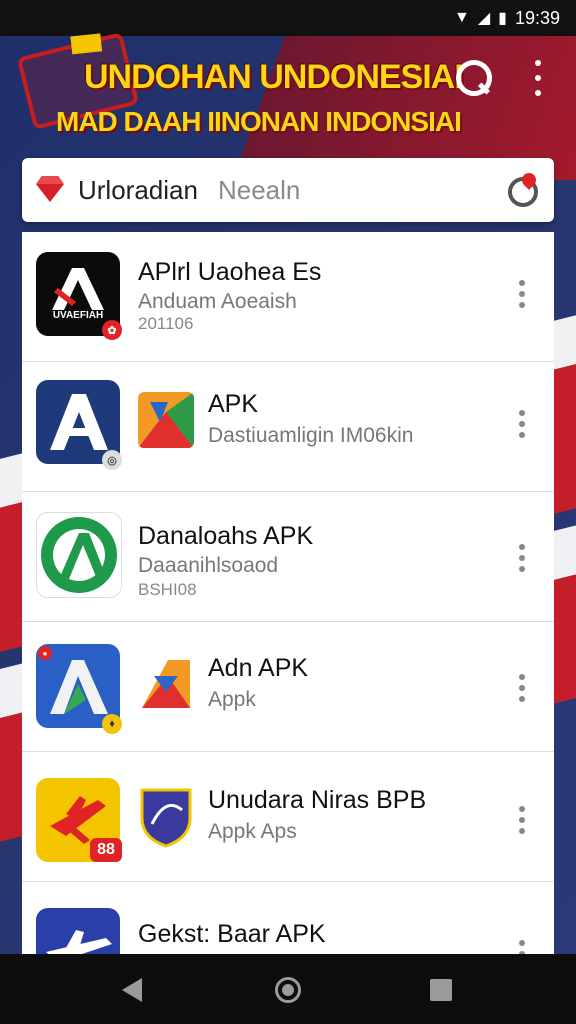 This screenshot has height=1024, width=576. What do you see at coordinates (232, 934) in the screenshot?
I see `app-title: Gekst: Baar APK` at bounding box center [232, 934].